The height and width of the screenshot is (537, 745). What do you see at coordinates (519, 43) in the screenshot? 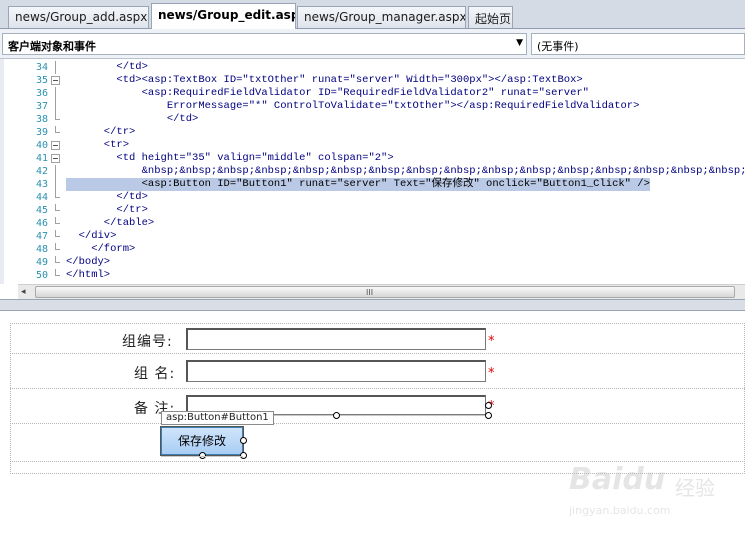
I see `chevron-down-icon: ▼` at bounding box center [519, 43].